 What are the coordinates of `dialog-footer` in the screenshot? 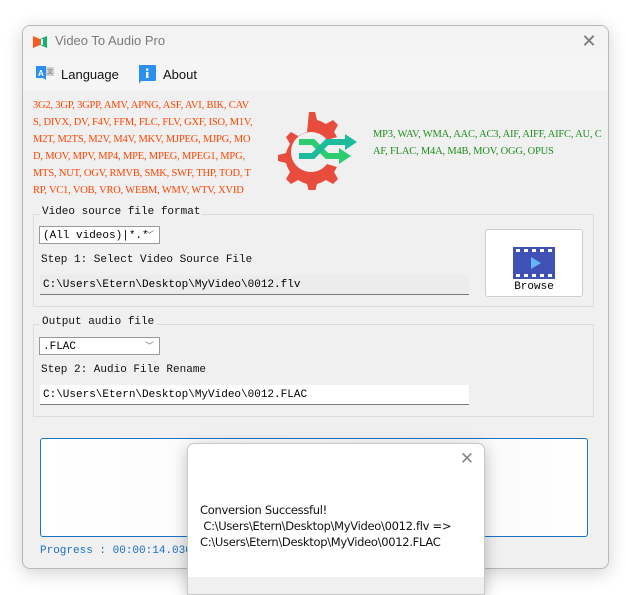 It's located at (336, 585).